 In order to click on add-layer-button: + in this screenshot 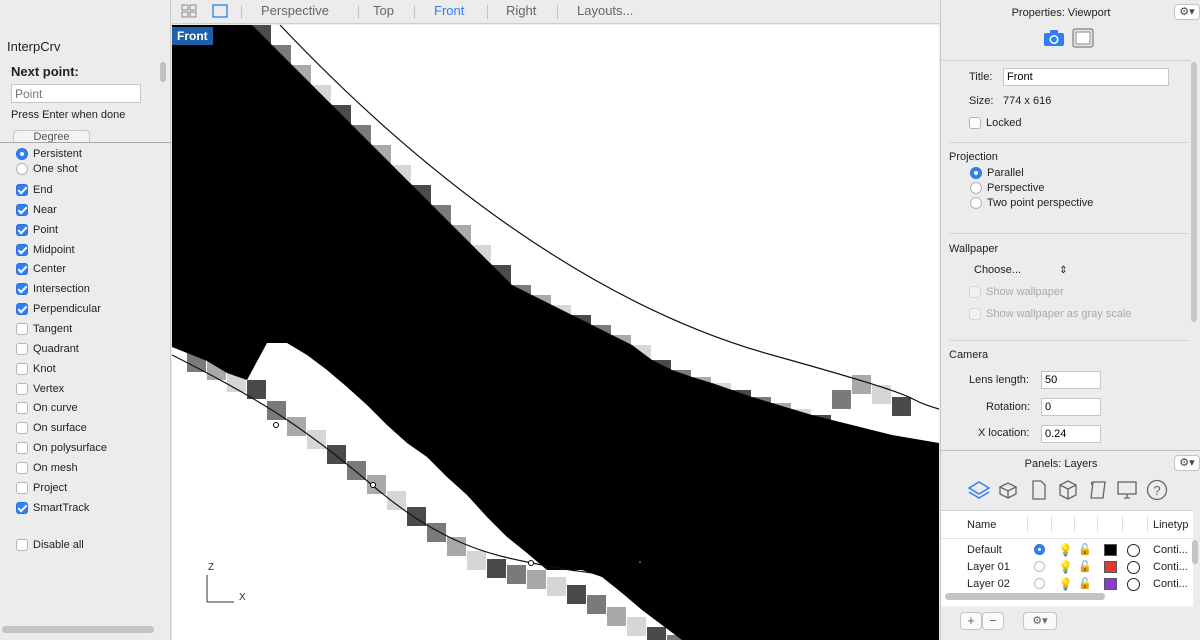, I will do `click(971, 621)`.